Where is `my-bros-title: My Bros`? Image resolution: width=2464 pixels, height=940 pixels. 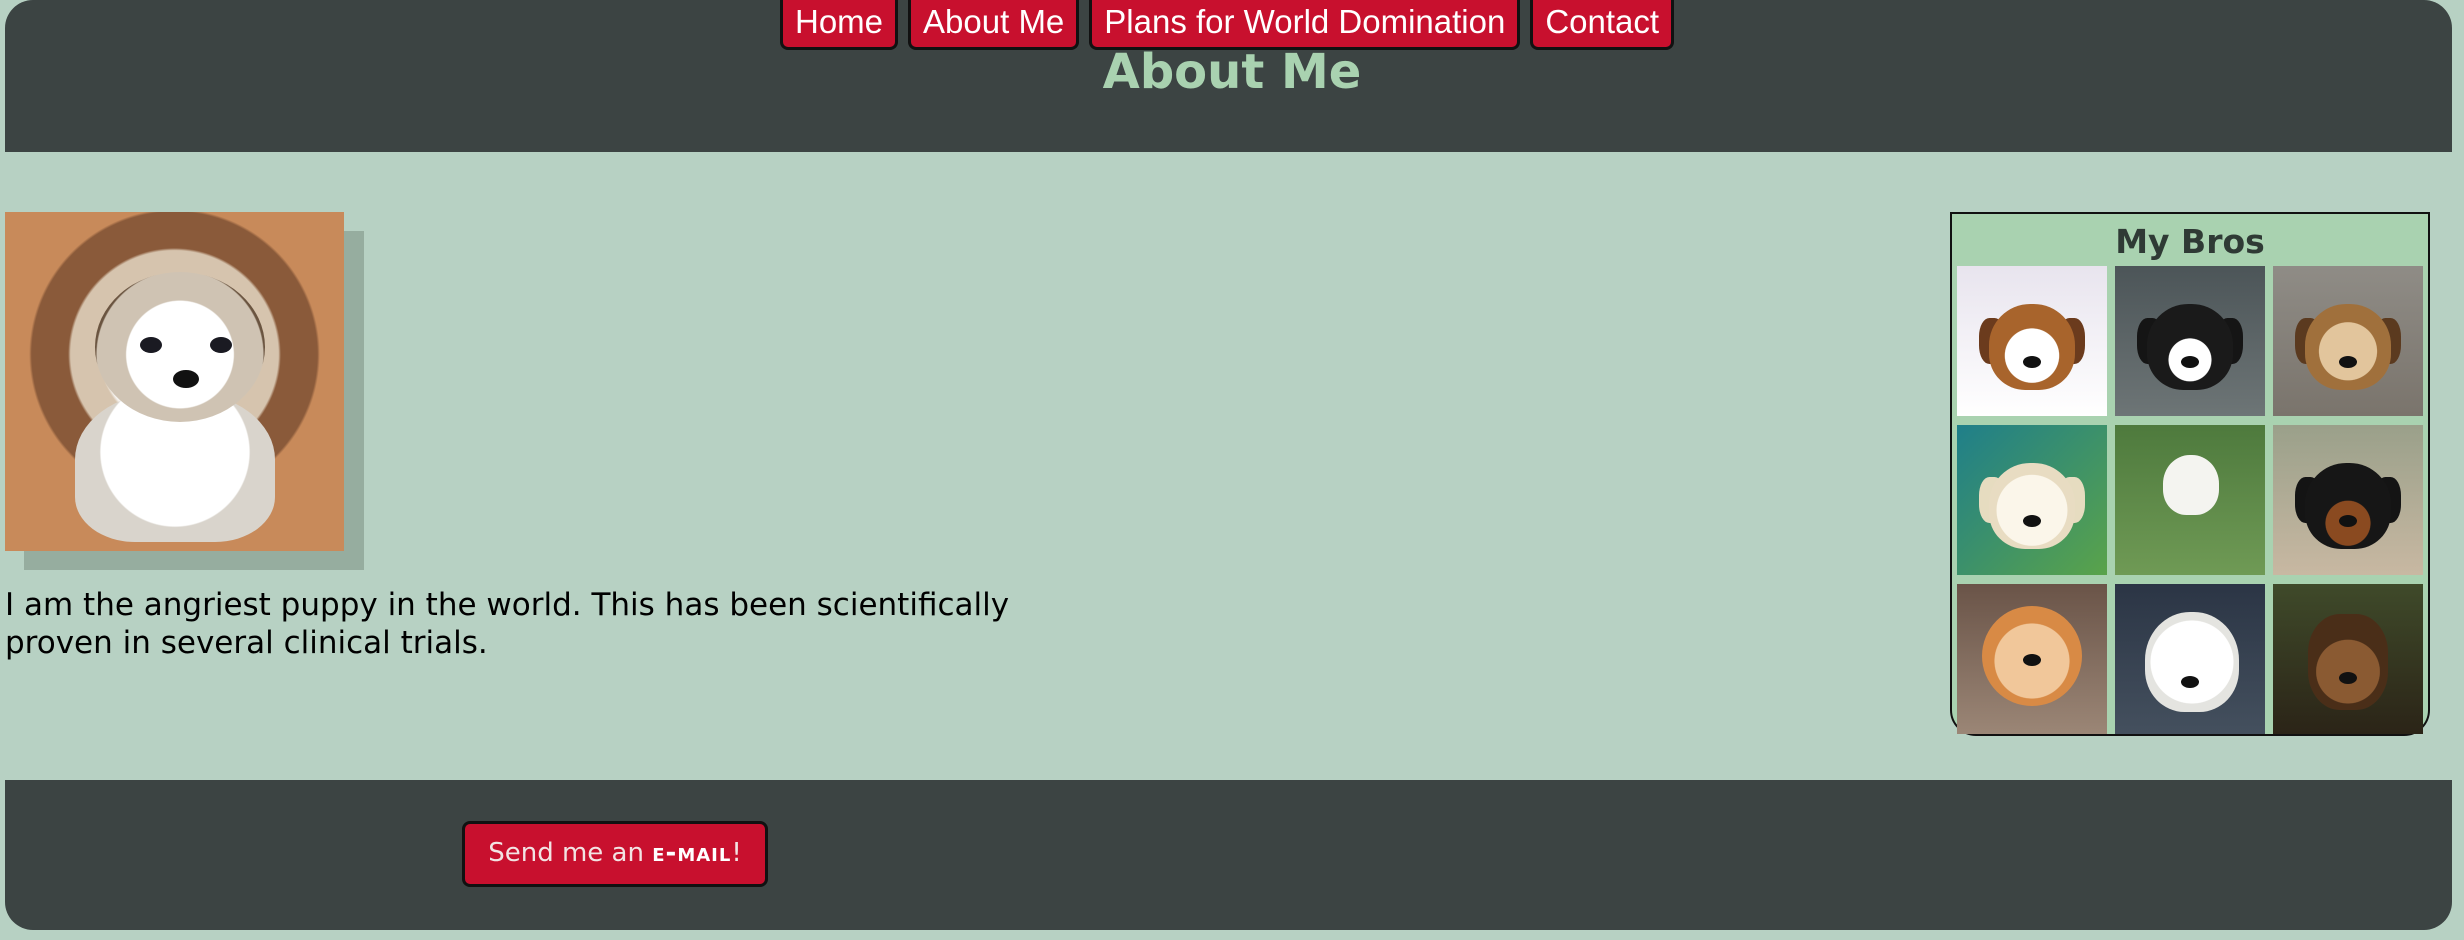 my-bros-title: My Bros is located at coordinates (2190, 241).